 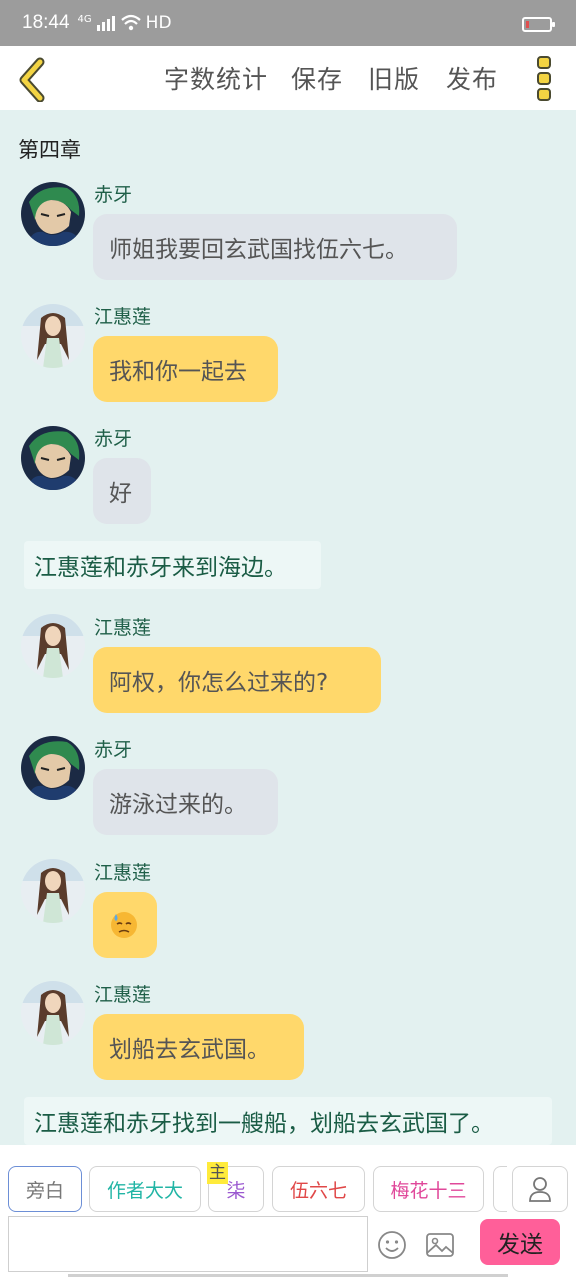 I want to click on toolbar: 字数统计 保存 旧版 发布, so click(x=288, y=78).